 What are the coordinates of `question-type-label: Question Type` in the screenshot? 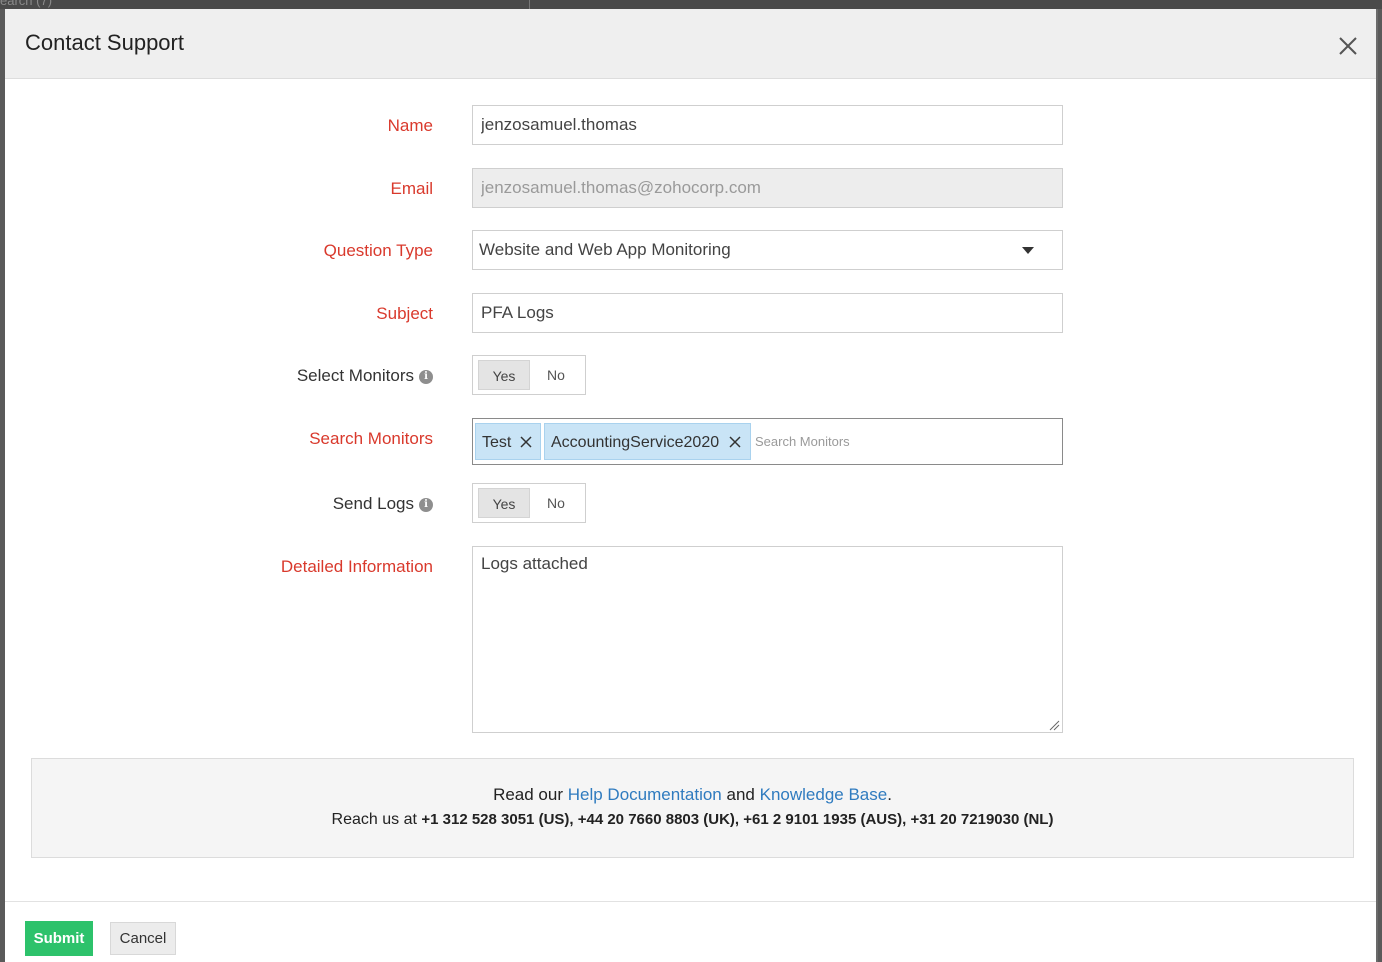 It's located at (378, 250).